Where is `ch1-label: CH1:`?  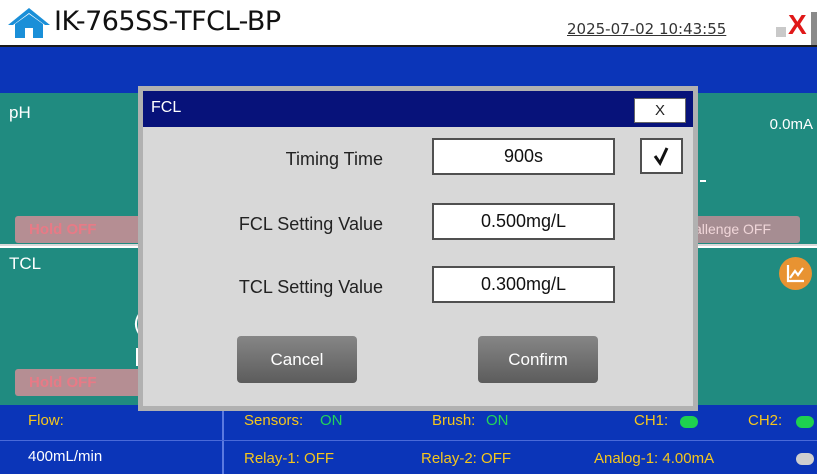 ch1-label: CH1: is located at coordinates (651, 420).